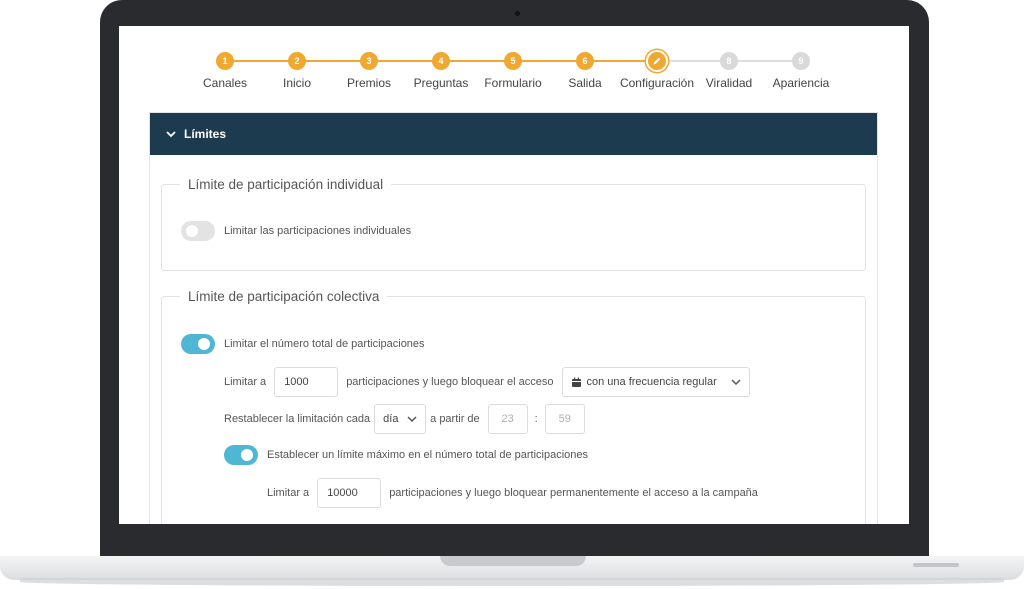  I want to click on individual-limit-row: Limitar las participaciones individuales, so click(296, 231).